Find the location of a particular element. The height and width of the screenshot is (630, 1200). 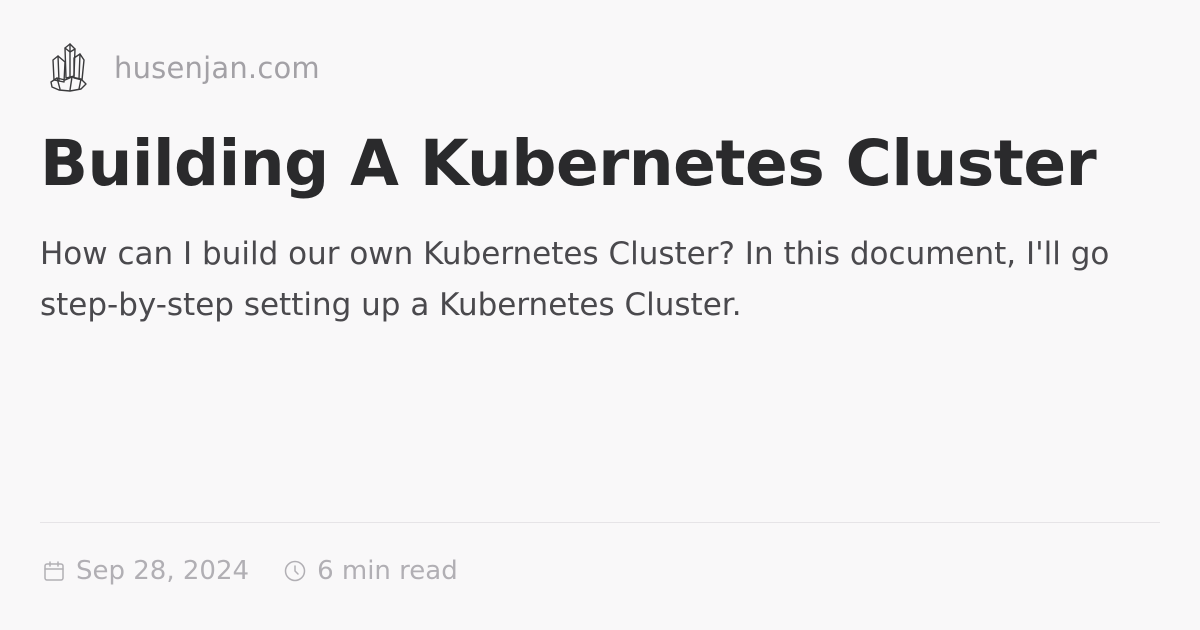

divider is located at coordinates (600, 522).